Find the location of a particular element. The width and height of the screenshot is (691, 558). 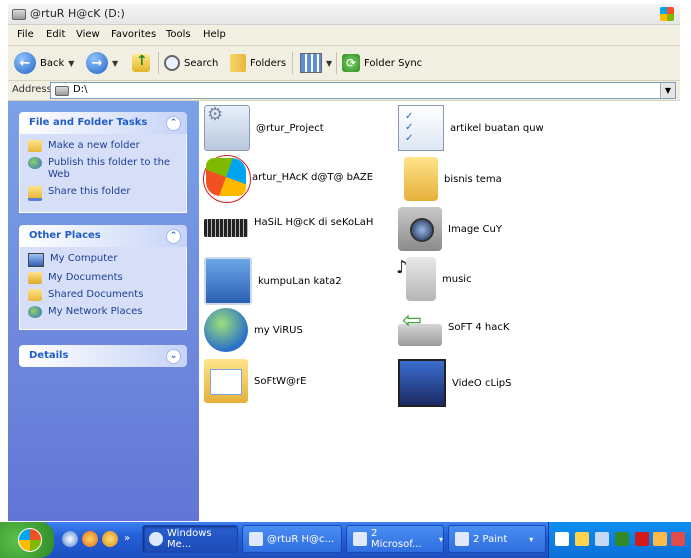

place-my-documents: My Documents is located at coordinates (104, 278).